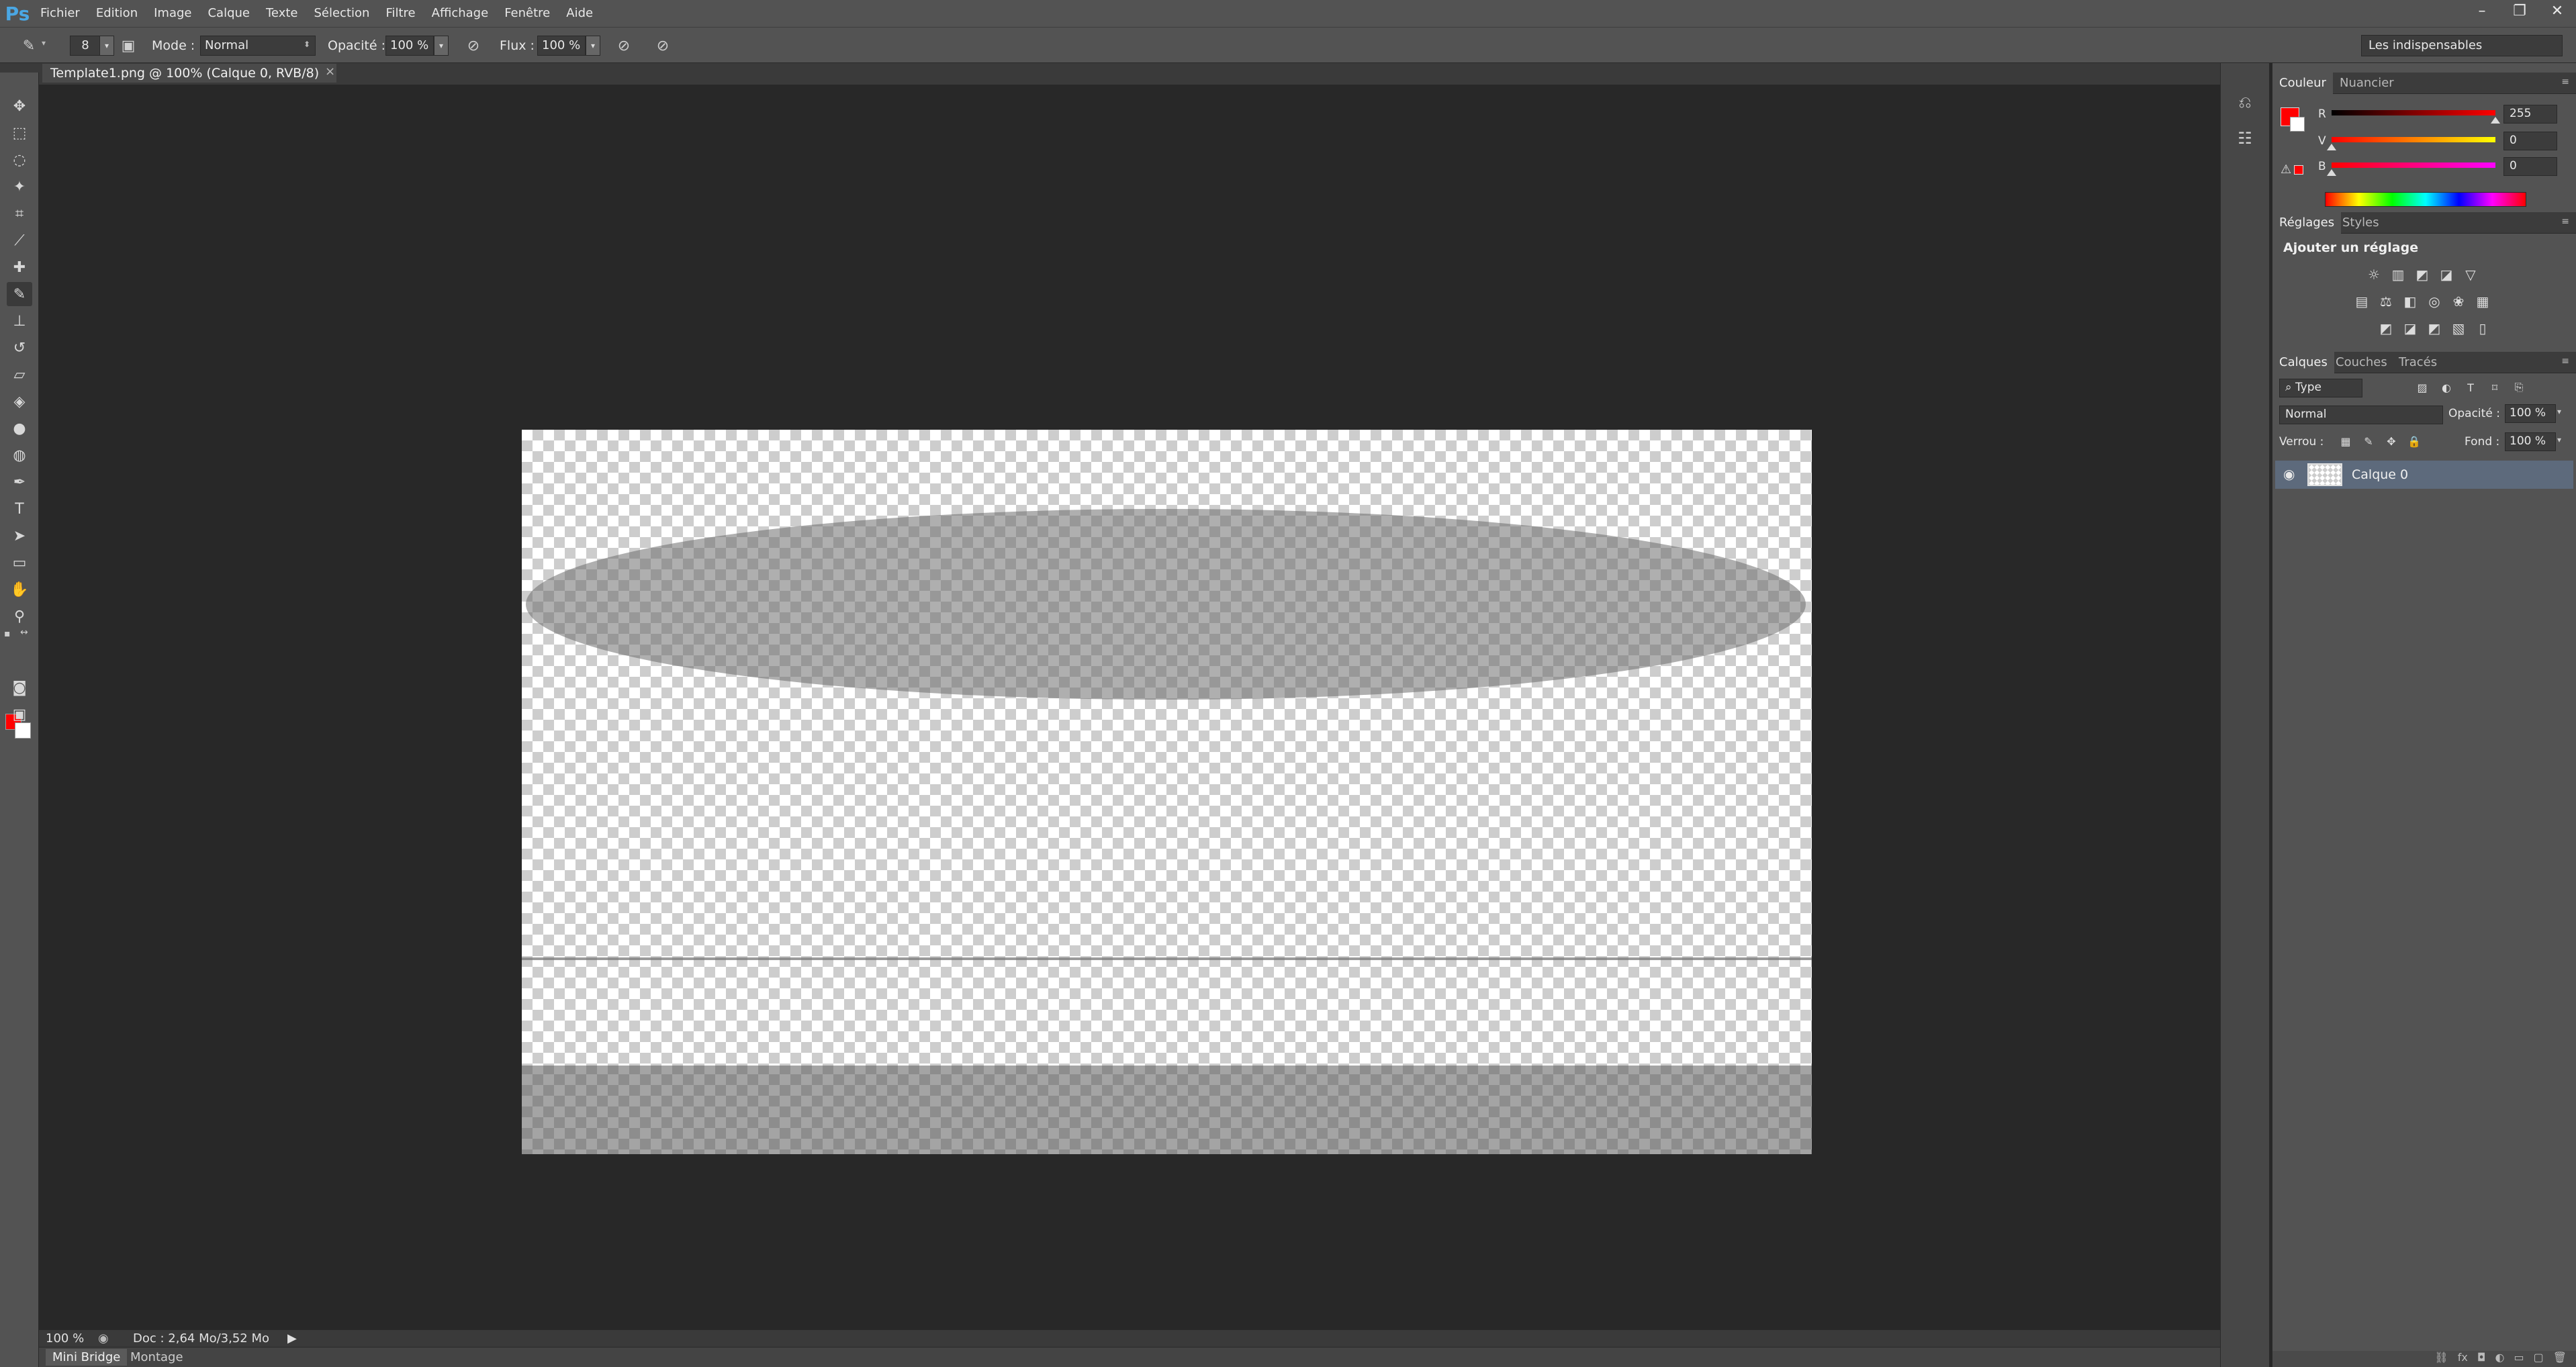 The height and width of the screenshot is (1367, 2576). Describe the element at coordinates (2361, 362) in the screenshot. I see `tab-couches: Couches` at that location.